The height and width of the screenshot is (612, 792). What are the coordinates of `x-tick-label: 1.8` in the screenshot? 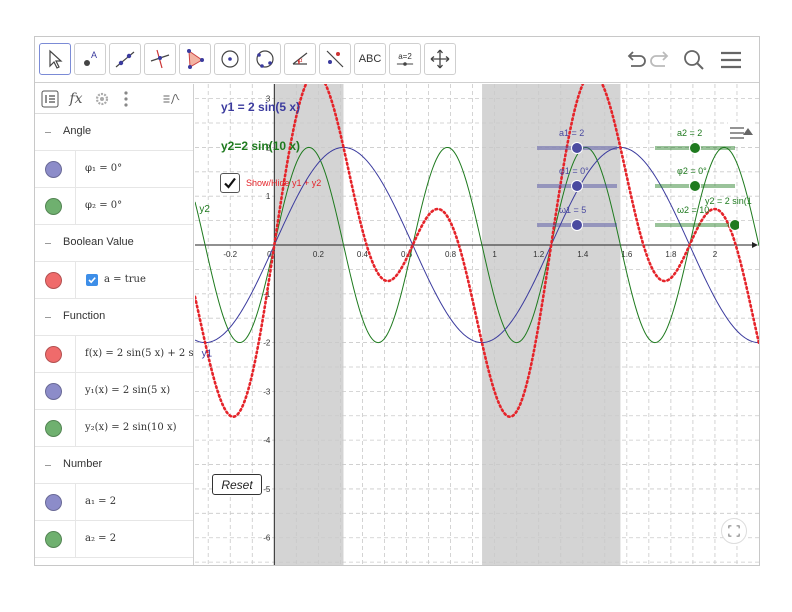 It's located at (671, 254).